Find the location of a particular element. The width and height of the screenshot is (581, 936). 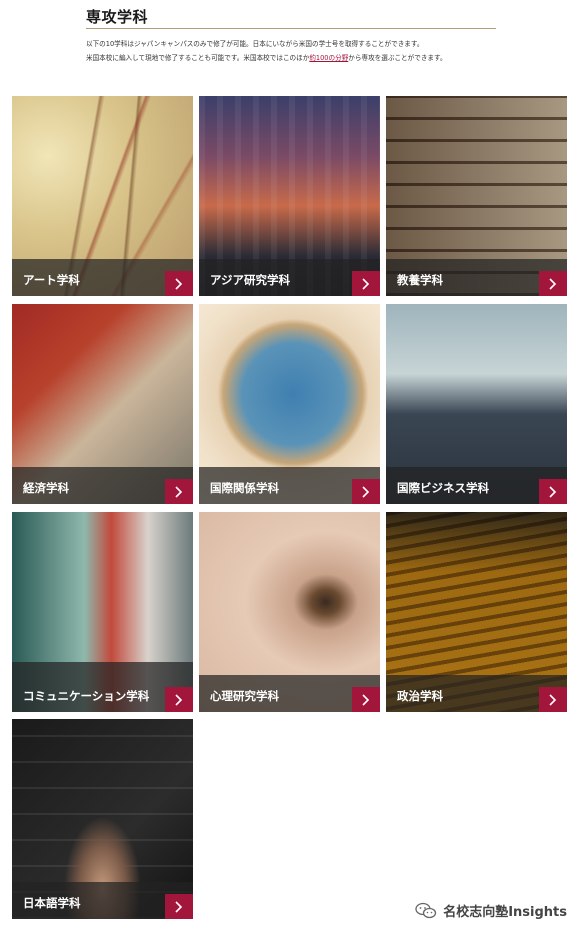

major-label: アート学科 is located at coordinates (51, 280).